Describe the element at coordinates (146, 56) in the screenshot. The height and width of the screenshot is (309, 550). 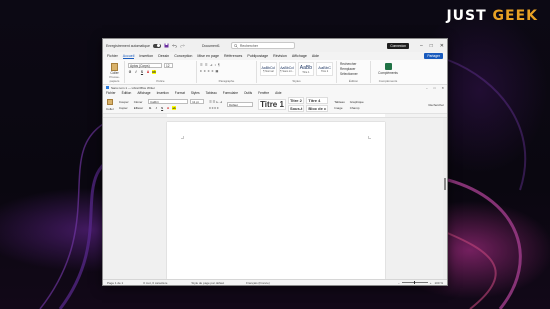
I see `tab-insertion: Insertion` at that location.